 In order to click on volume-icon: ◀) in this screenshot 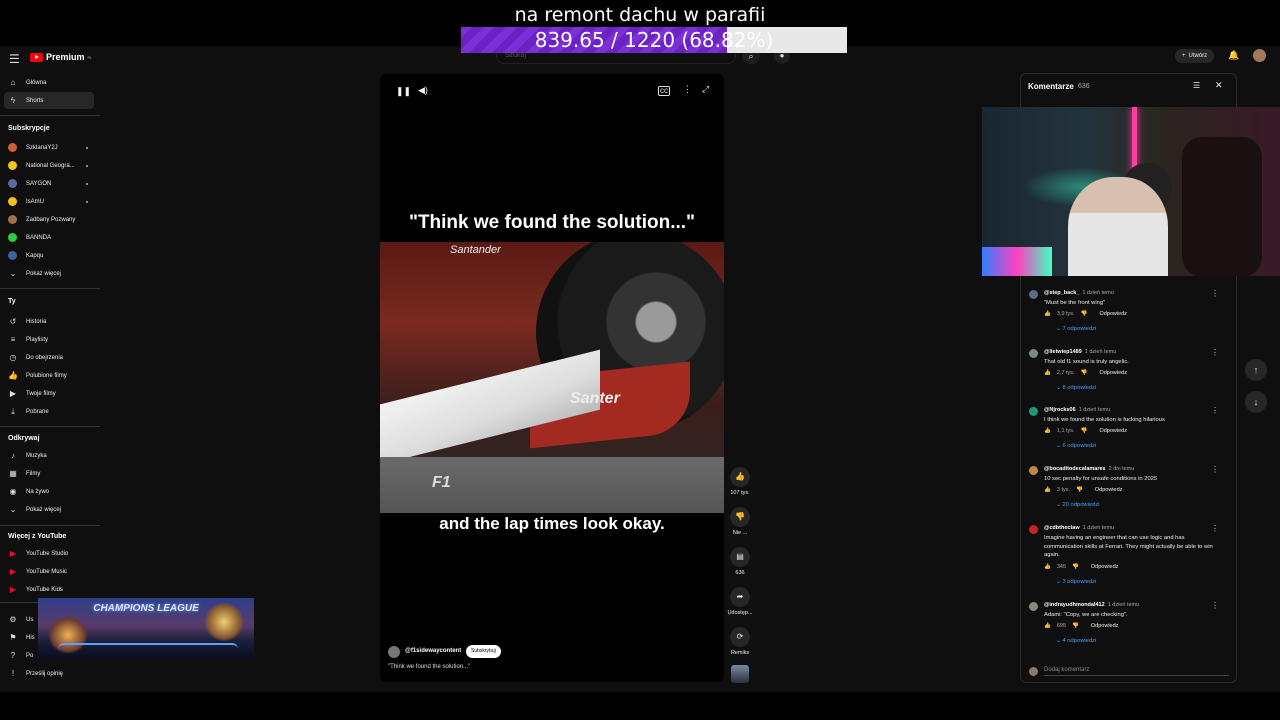, I will do `click(423, 90)`.